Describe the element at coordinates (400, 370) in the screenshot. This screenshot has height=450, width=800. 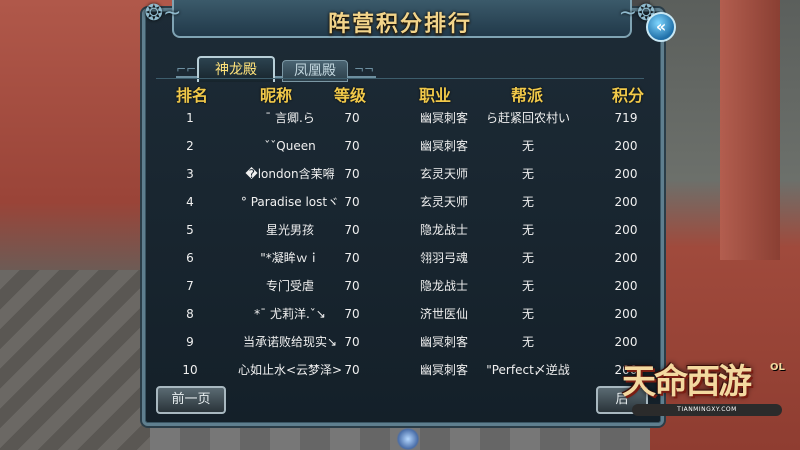
I see `table-row: 10 心如止水<云梦泽> 70 幽冥刺客 "Perfect〆逆战 200` at that location.